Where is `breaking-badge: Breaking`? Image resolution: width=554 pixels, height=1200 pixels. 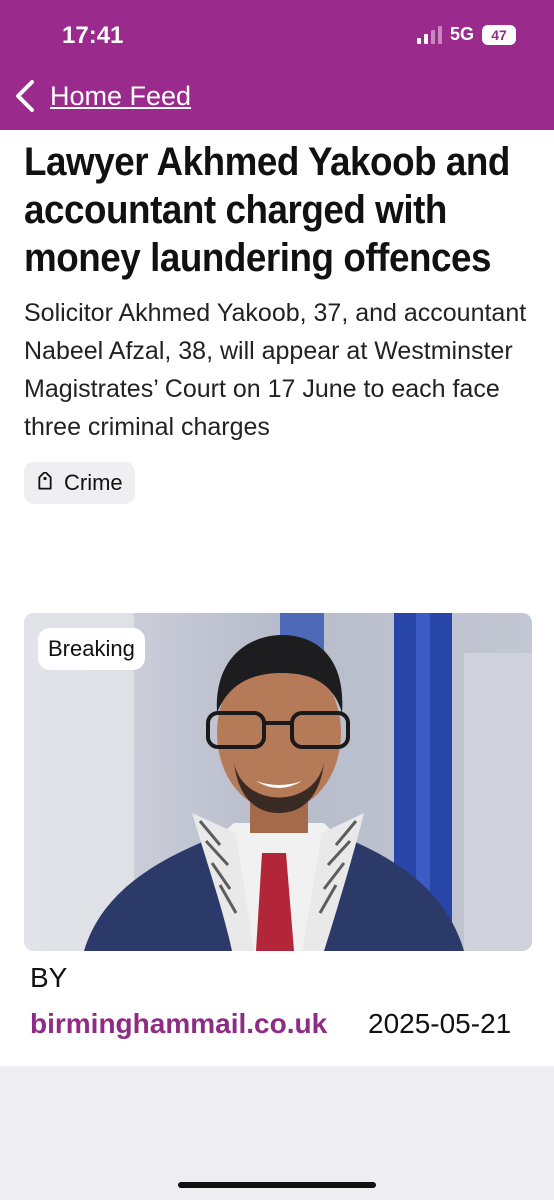 breaking-badge: Breaking is located at coordinates (91, 649).